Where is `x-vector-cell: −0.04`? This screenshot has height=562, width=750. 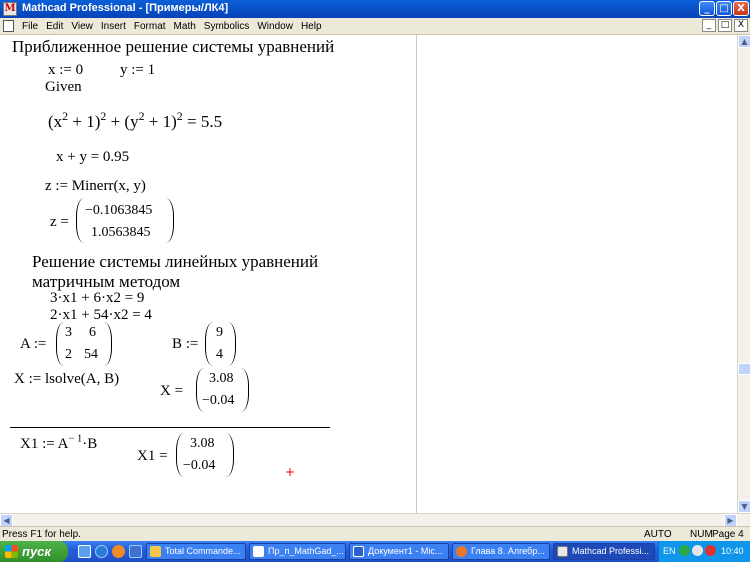
x-vector-cell: −0.04 is located at coordinates (218, 400).